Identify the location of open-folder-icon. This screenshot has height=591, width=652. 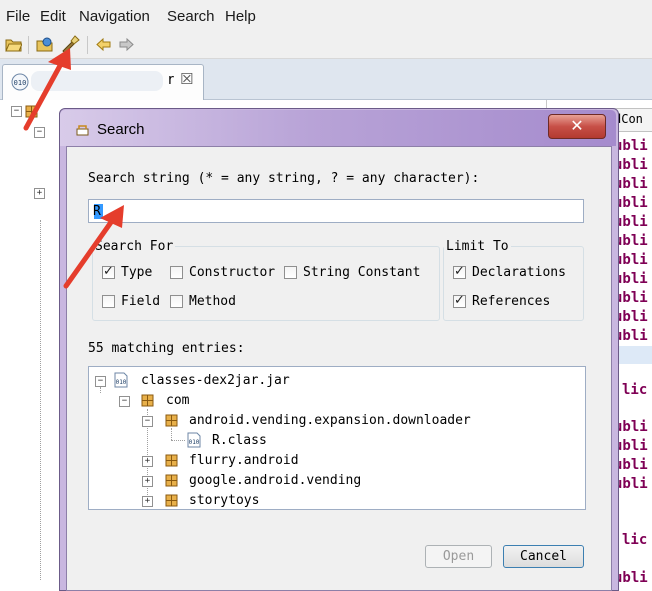
(13, 44).